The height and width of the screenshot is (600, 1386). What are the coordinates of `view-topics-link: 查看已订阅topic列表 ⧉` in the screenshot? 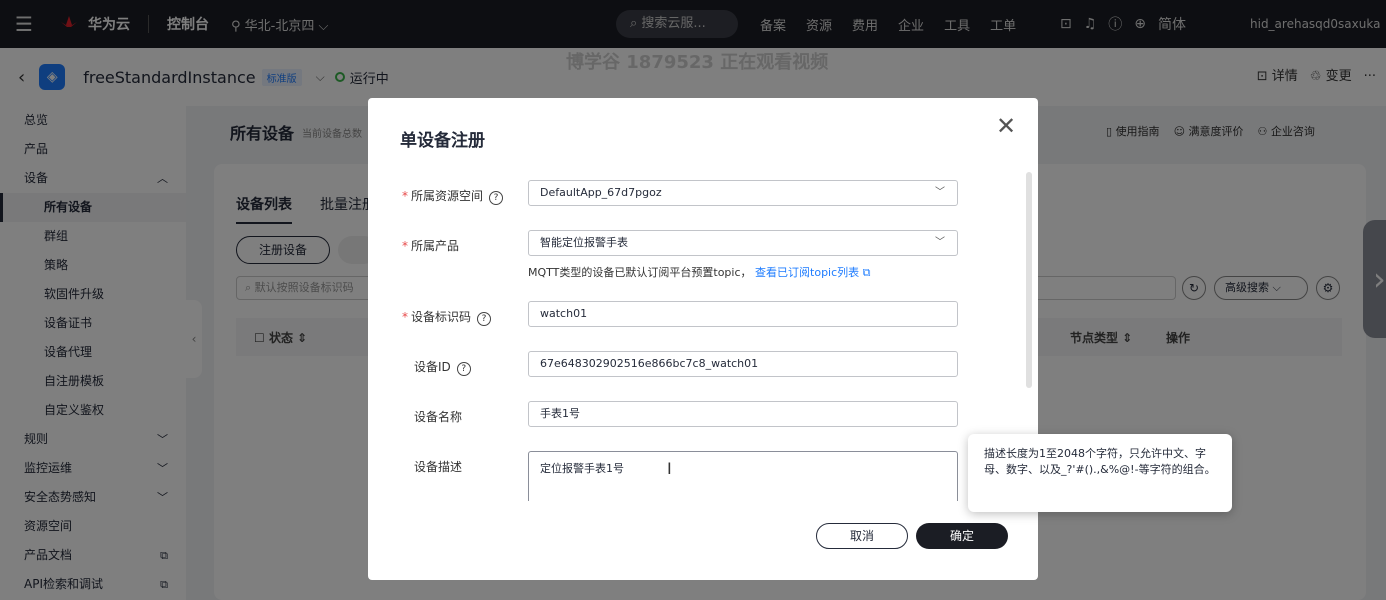 It's located at (813, 272).